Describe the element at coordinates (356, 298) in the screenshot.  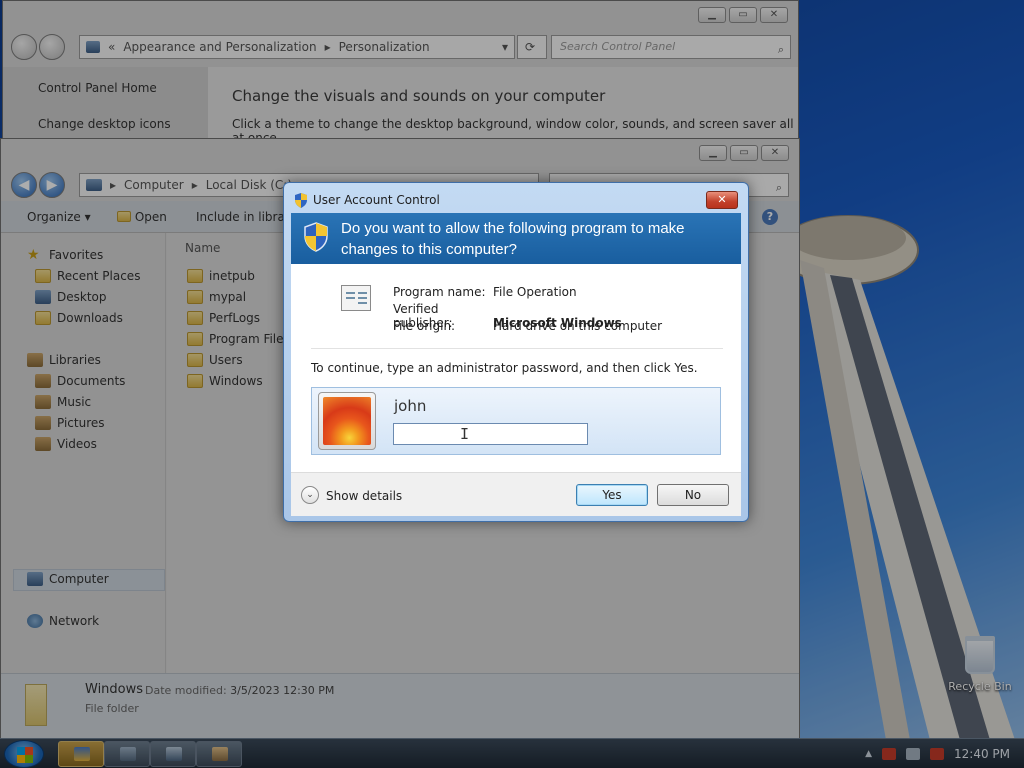
I see `program-icon` at that location.